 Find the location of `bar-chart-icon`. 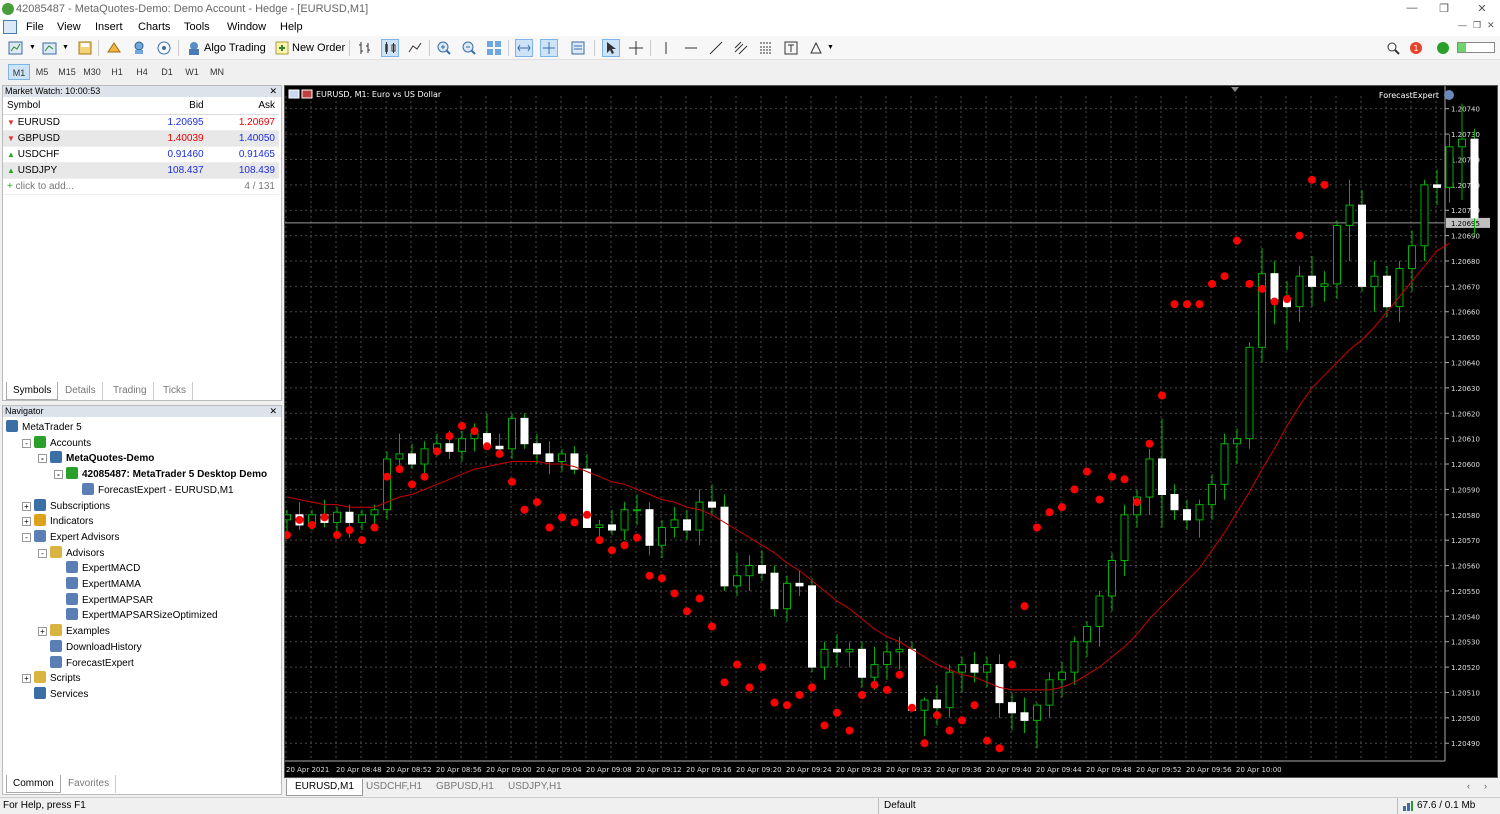

bar-chart-icon is located at coordinates (365, 48).